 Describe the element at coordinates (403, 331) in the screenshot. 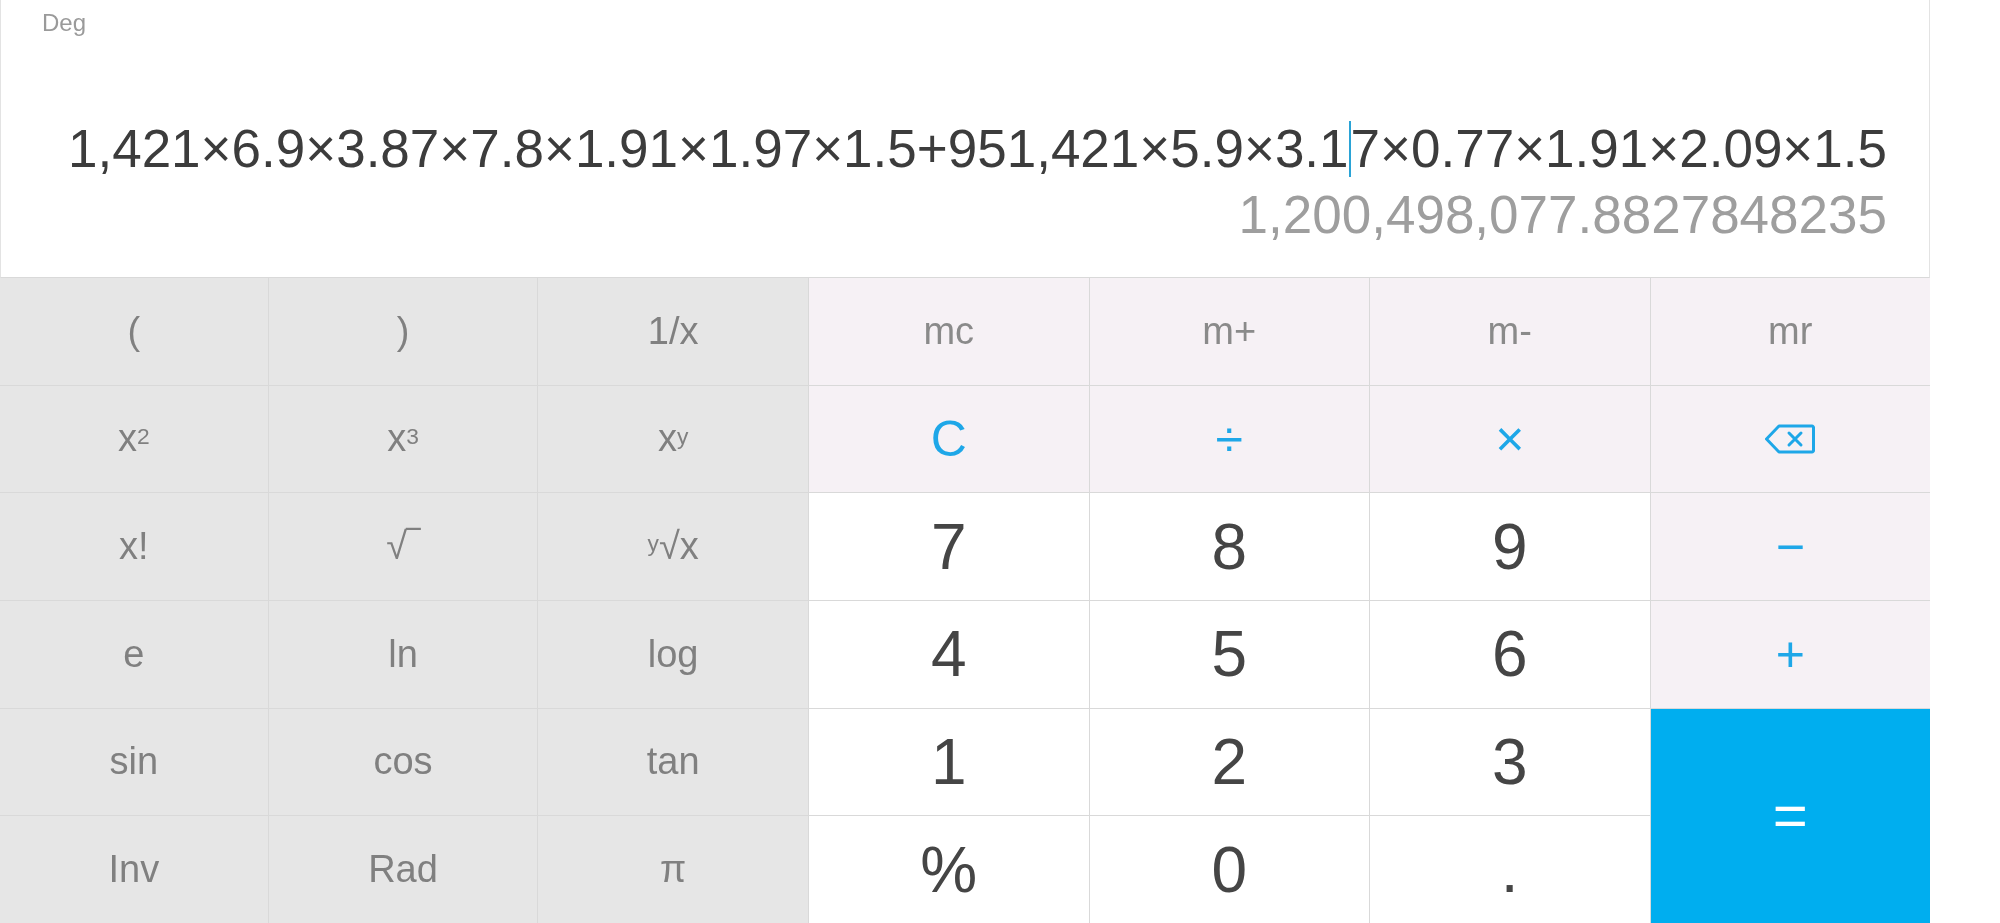

I see `function-key: )` at that location.